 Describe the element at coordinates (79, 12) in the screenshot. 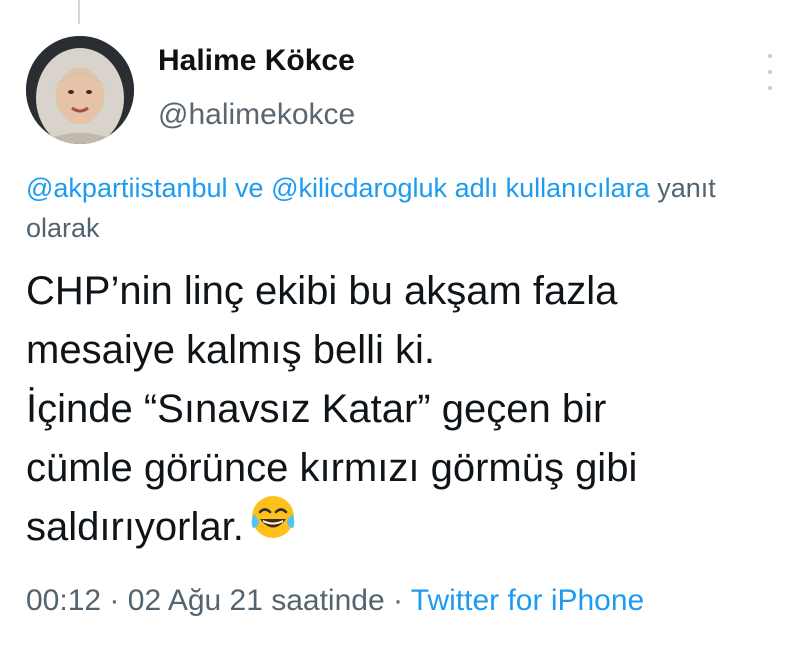

I see `thread-connector-line` at that location.